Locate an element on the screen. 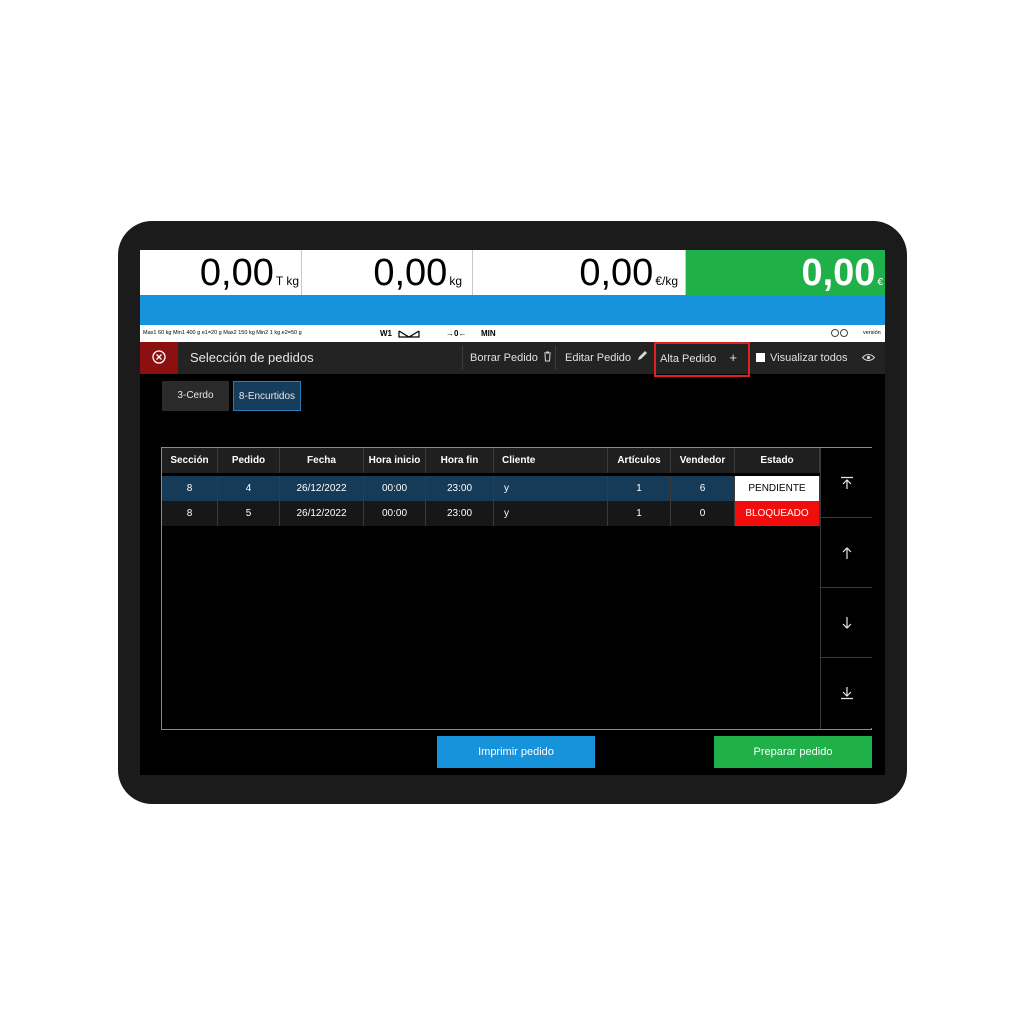  eye-icon is located at coordinates (868, 357).